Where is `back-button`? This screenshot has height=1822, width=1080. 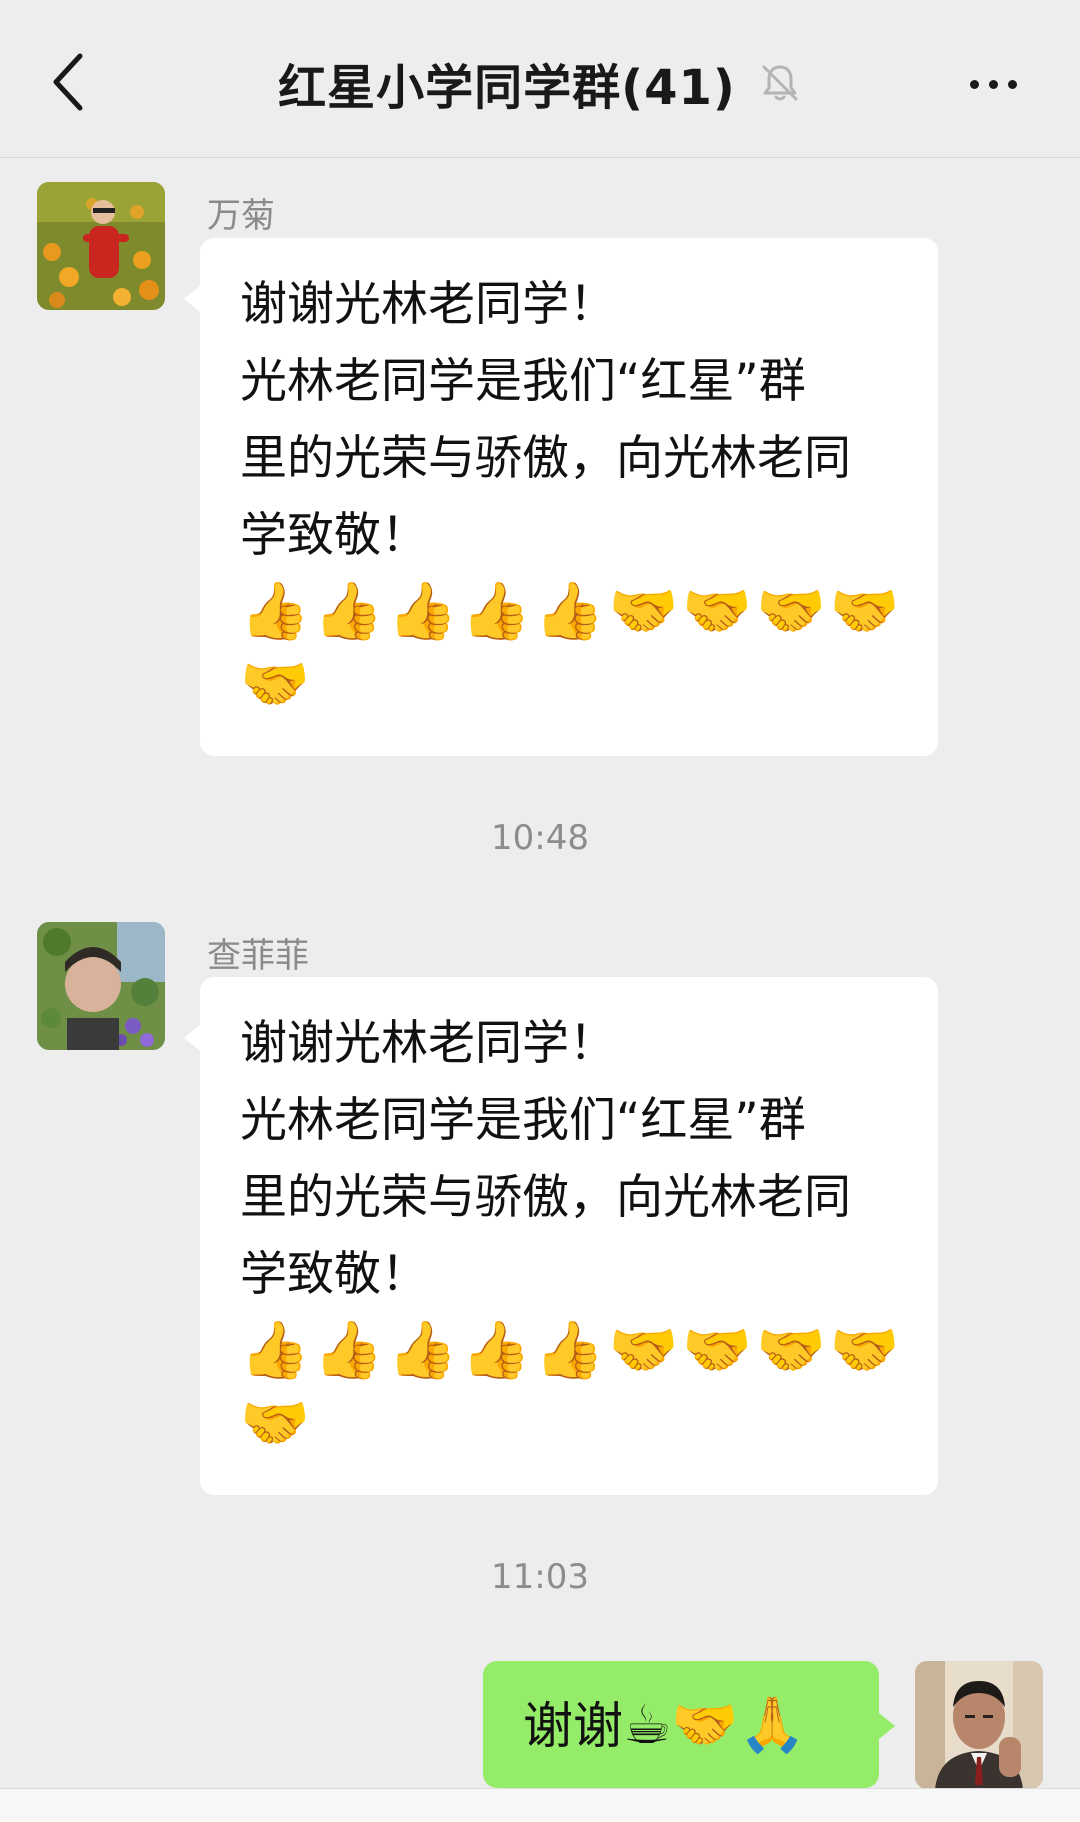 back-button is located at coordinates (68, 82).